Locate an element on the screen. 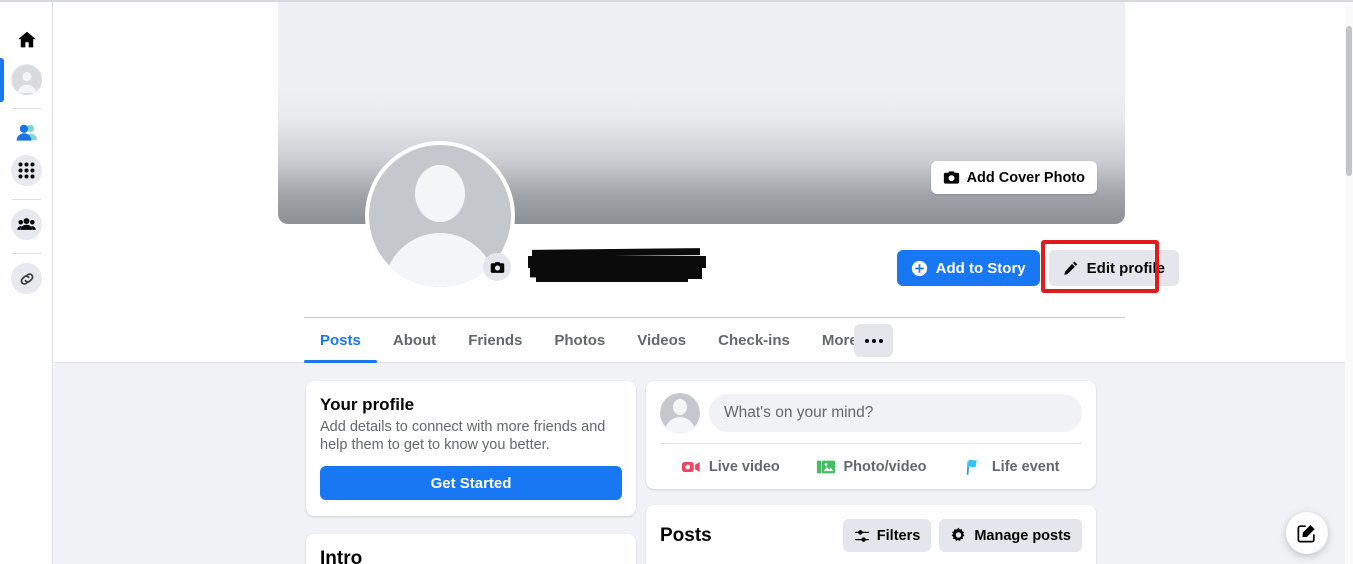 The width and height of the screenshot is (1353, 564). profile-action-buttons: Add to Story Edit profile is located at coordinates (1037, 268).